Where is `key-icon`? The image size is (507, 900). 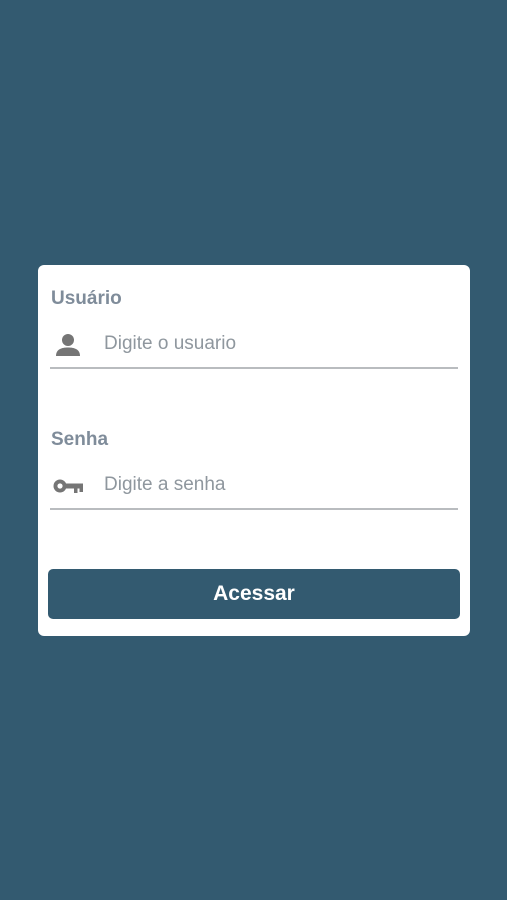
key-icon is located at coordinates (67, 486).